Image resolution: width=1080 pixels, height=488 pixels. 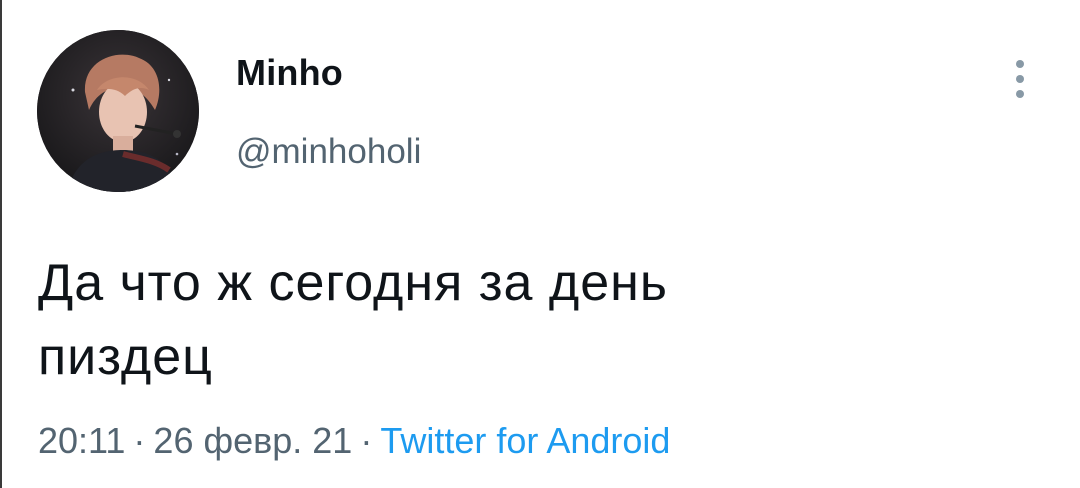 What do you see at coordinates (353, 283) in the screenshot?
I see `tweet-text-line: Да что ж сегодня за день` at bounding box center [353, 283].